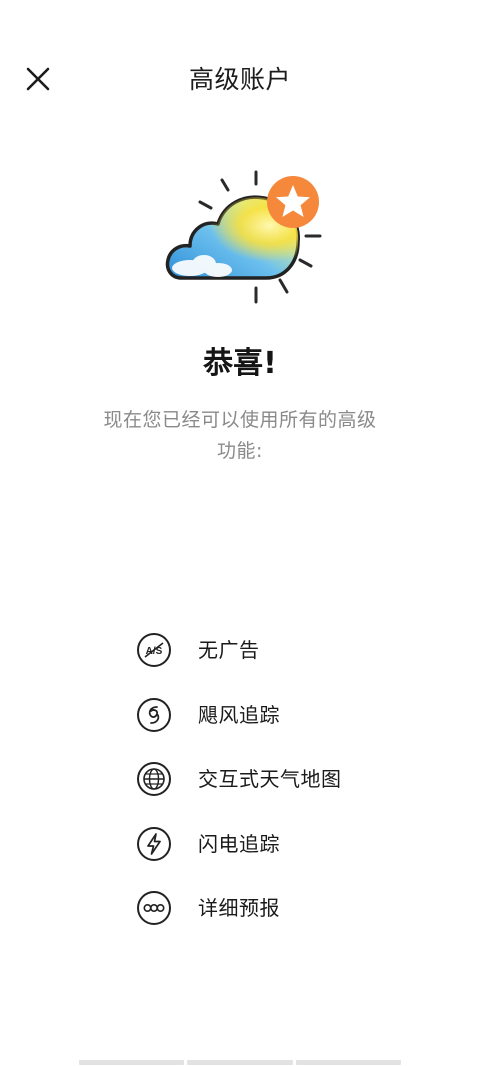 This screenshot has height=1066, width=480. Describe the element at coordinates (240, 435) in the screenshot. I see `premium-description: 现在您已经可以使用所有的高级功能:` at that location.